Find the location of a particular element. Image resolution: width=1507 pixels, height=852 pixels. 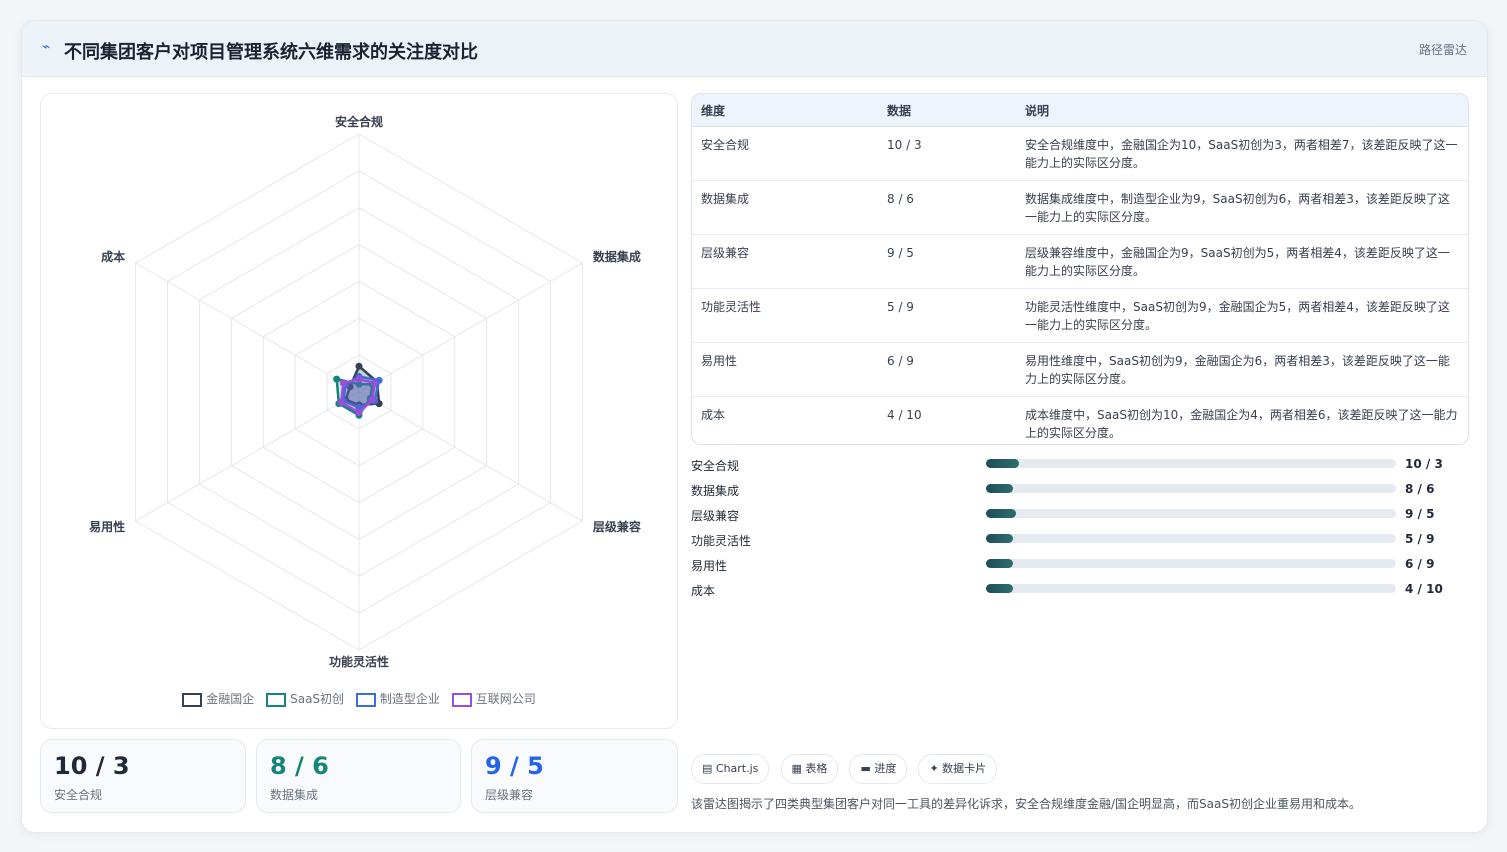

chart-type-tag: 路径雷达 is located at coordinates (1442, 50).